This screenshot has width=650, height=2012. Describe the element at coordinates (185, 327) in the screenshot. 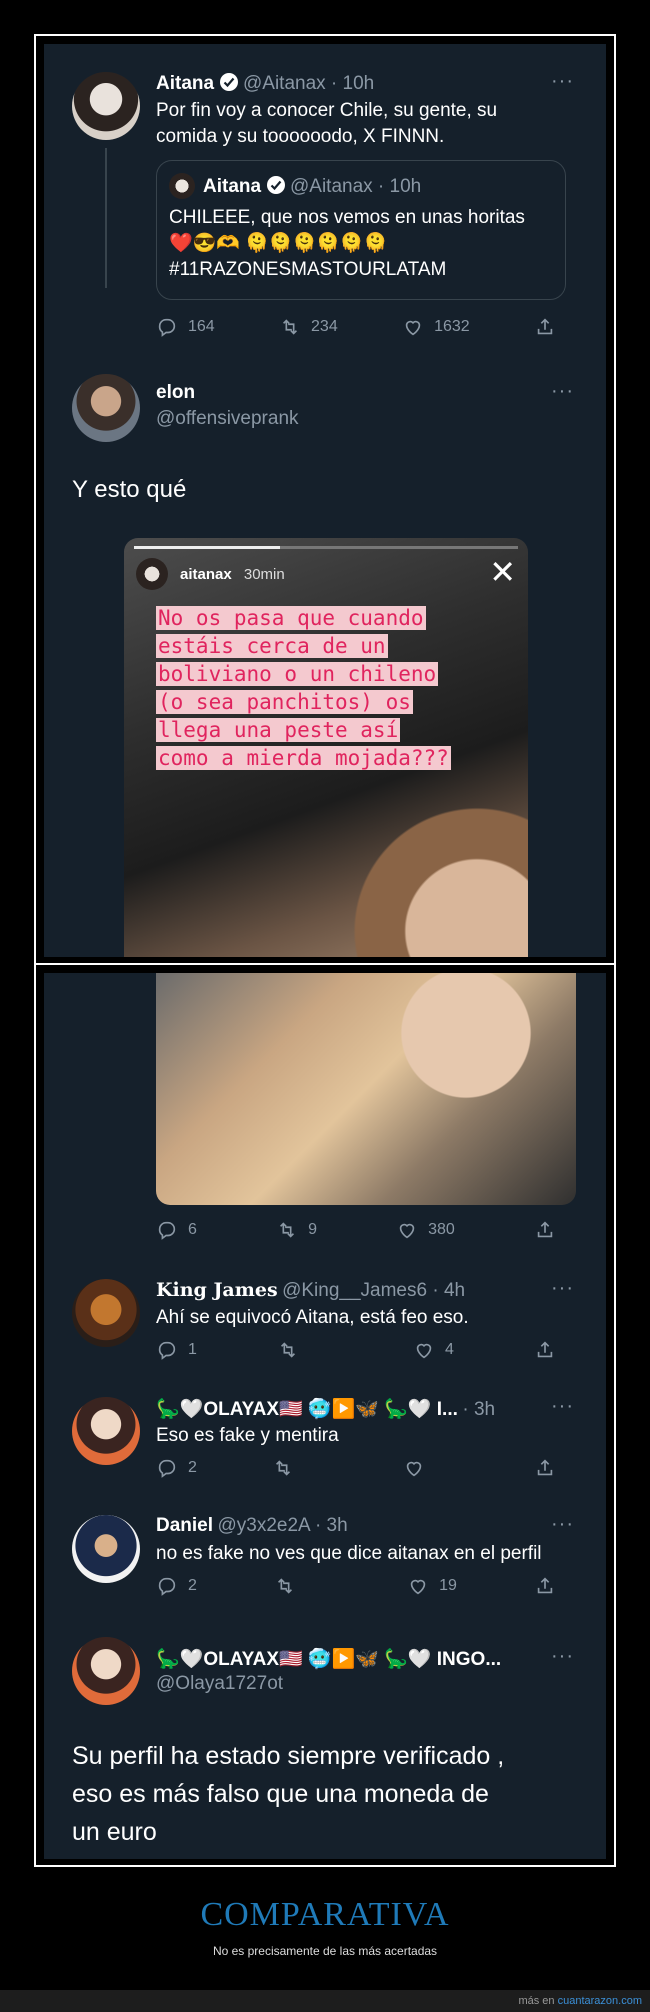

I see `reply-button: 164` at that location.